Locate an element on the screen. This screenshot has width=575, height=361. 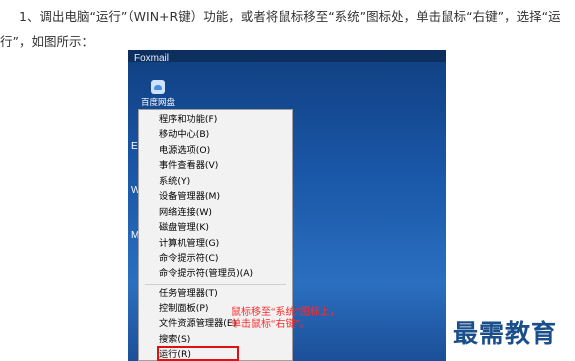
desktop-edge-letter: E is located at coordinates (134, 146).